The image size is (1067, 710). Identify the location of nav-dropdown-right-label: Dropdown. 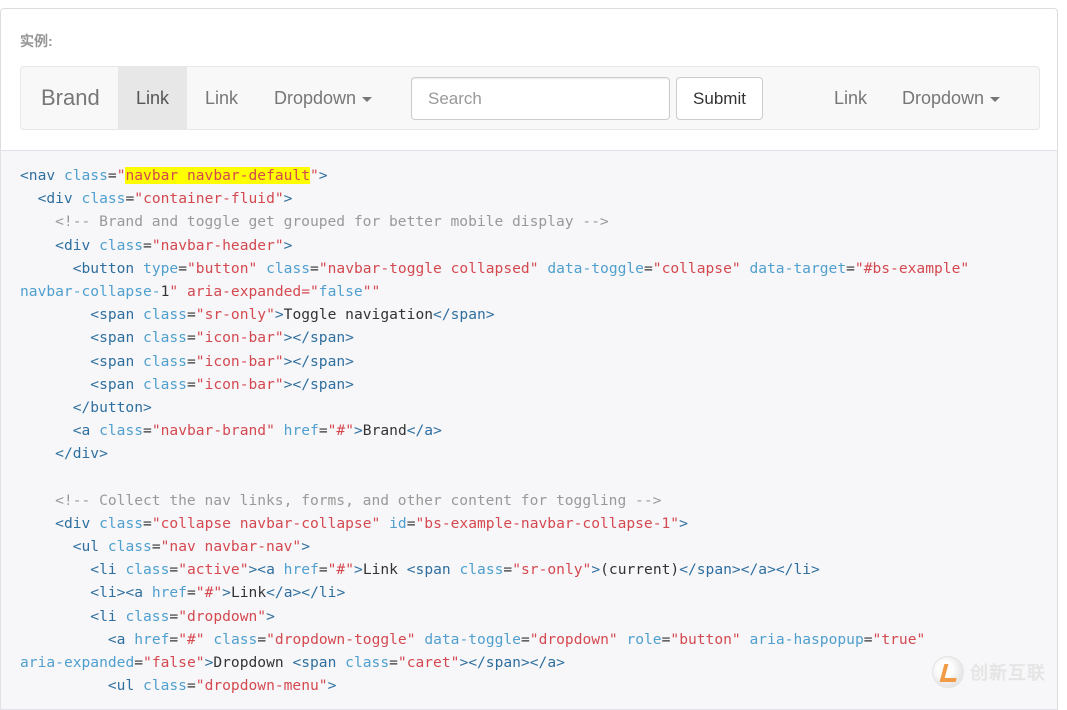
(943, 98).